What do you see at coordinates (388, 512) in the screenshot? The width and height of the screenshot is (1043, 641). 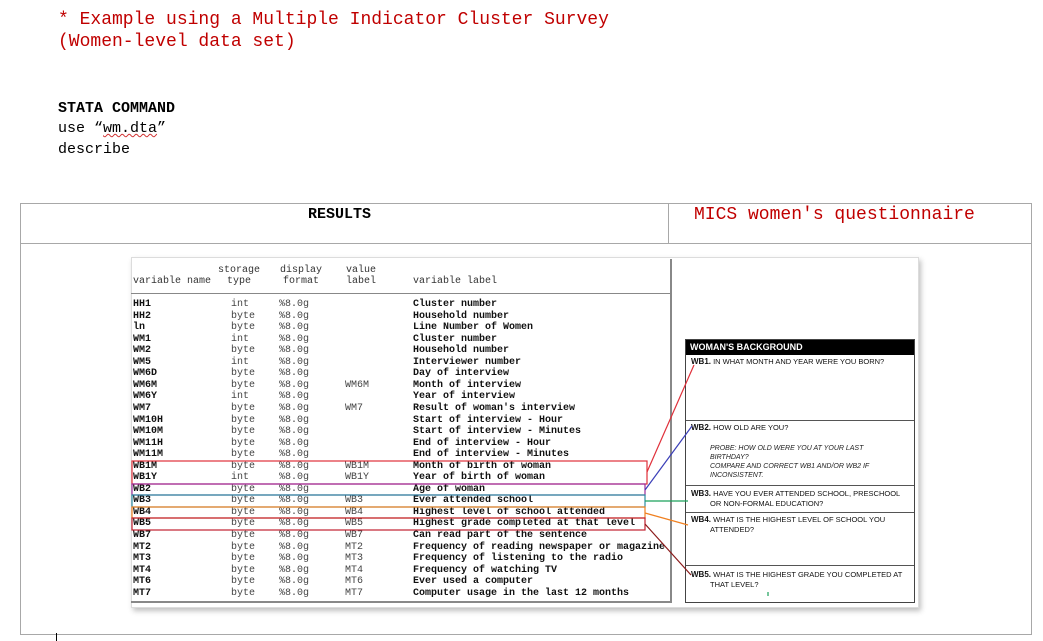 I see `highlight-wb4` at bounding box center [388, 512].